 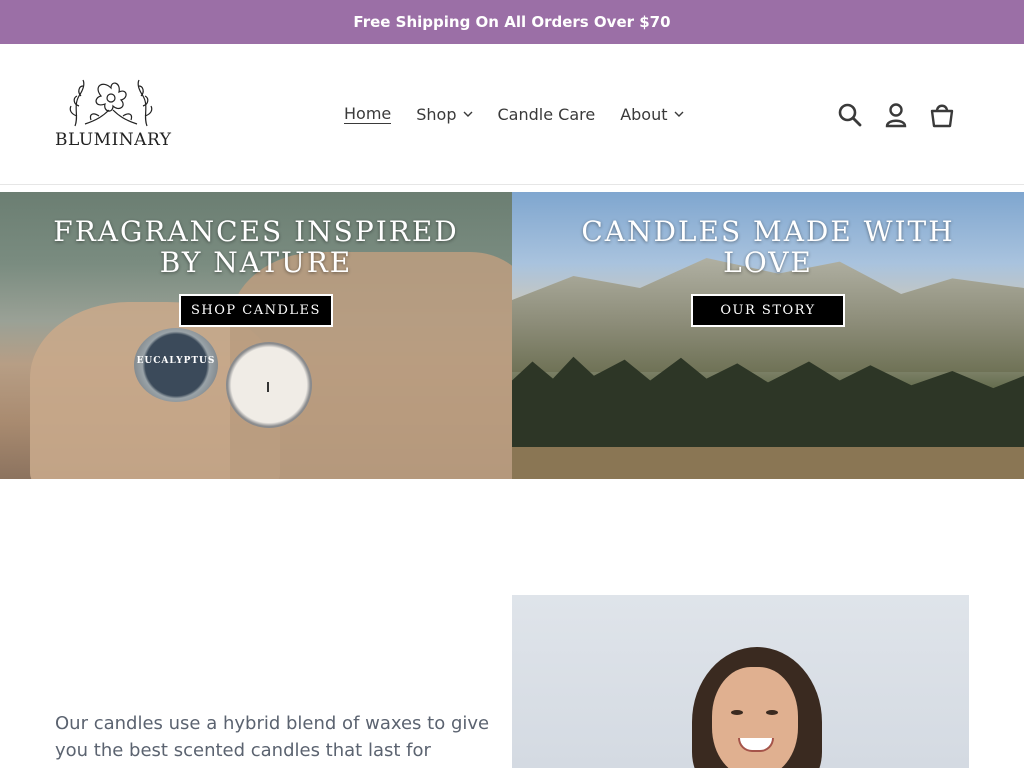 I want to click on banner-title-line1: CANDLES MADE WITH, so click(x=768, y=231).